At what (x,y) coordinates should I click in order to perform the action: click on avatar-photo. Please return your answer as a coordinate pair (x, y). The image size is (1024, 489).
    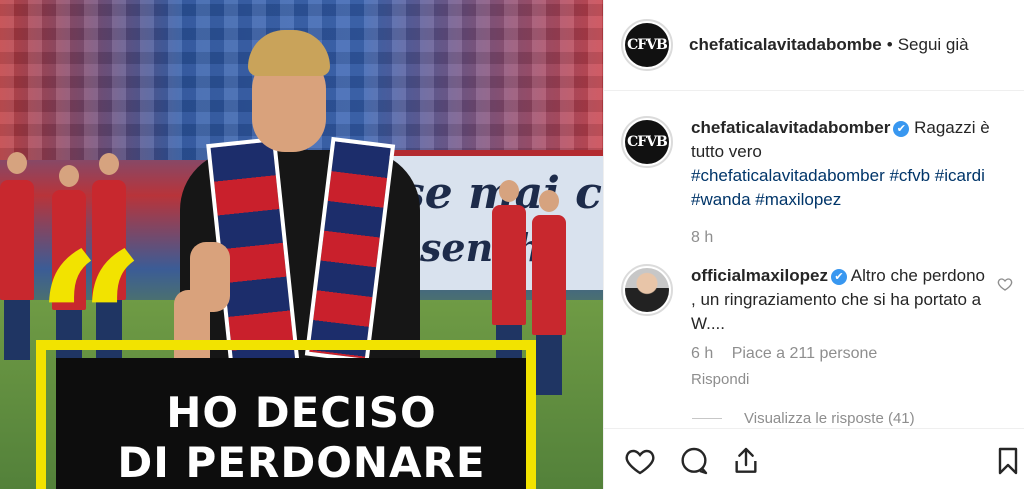
    Looking at the image, I should click on (647, 290).